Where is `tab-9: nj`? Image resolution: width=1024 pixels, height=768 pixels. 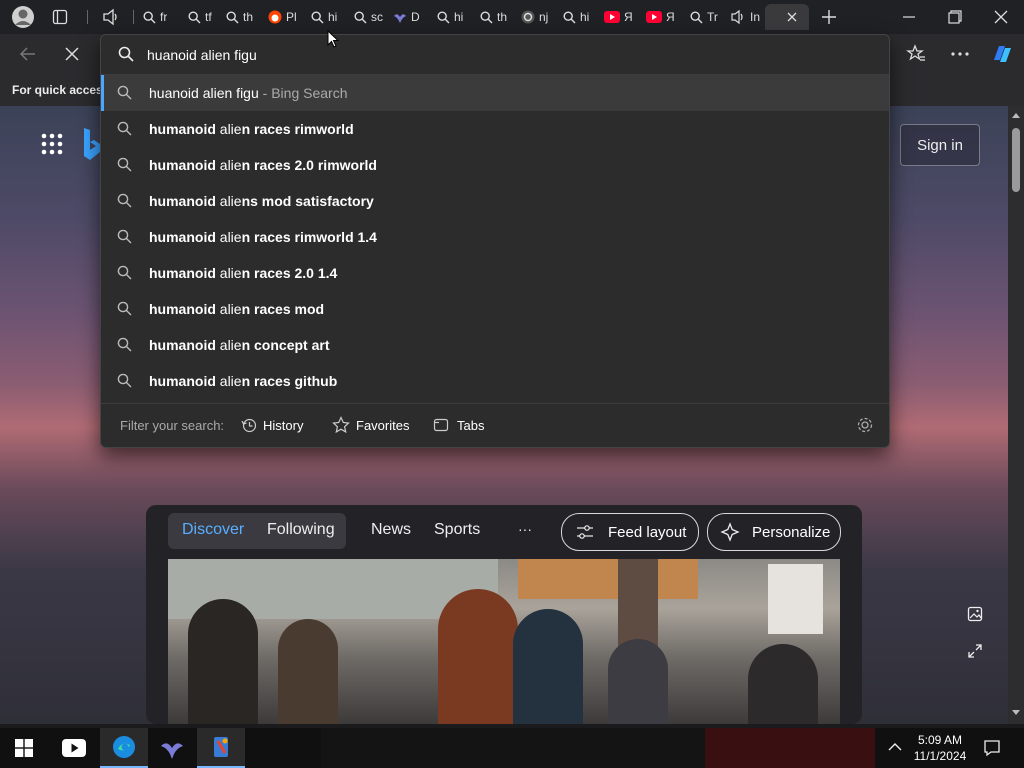 tab-9: nj is located at coordinates (534, 17).